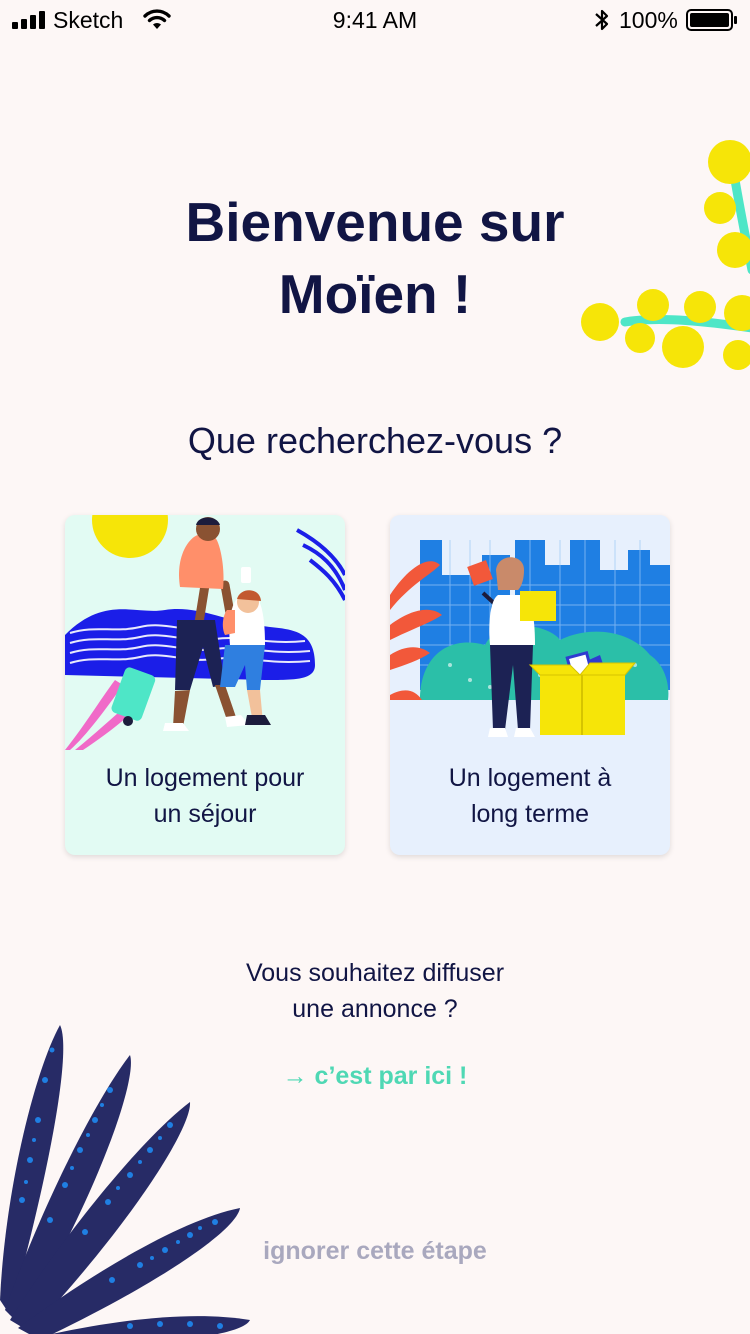 The image size is (750, 1334). Describe the element at coordinates (375, 294) in the screenshot. I see `welcome-title-line2: Moïen !` at that location.